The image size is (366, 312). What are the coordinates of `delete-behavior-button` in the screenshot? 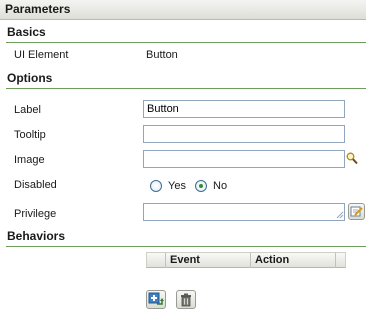 It's located at (186, 299).